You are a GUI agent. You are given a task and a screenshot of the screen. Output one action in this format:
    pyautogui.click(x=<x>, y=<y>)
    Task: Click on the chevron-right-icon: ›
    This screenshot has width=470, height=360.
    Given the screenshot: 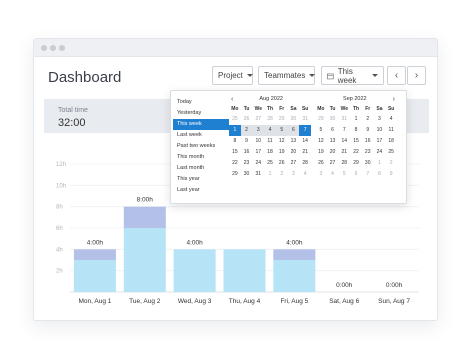 What is the action you would take?
    pyautogui.click(x=394, y=99)
    